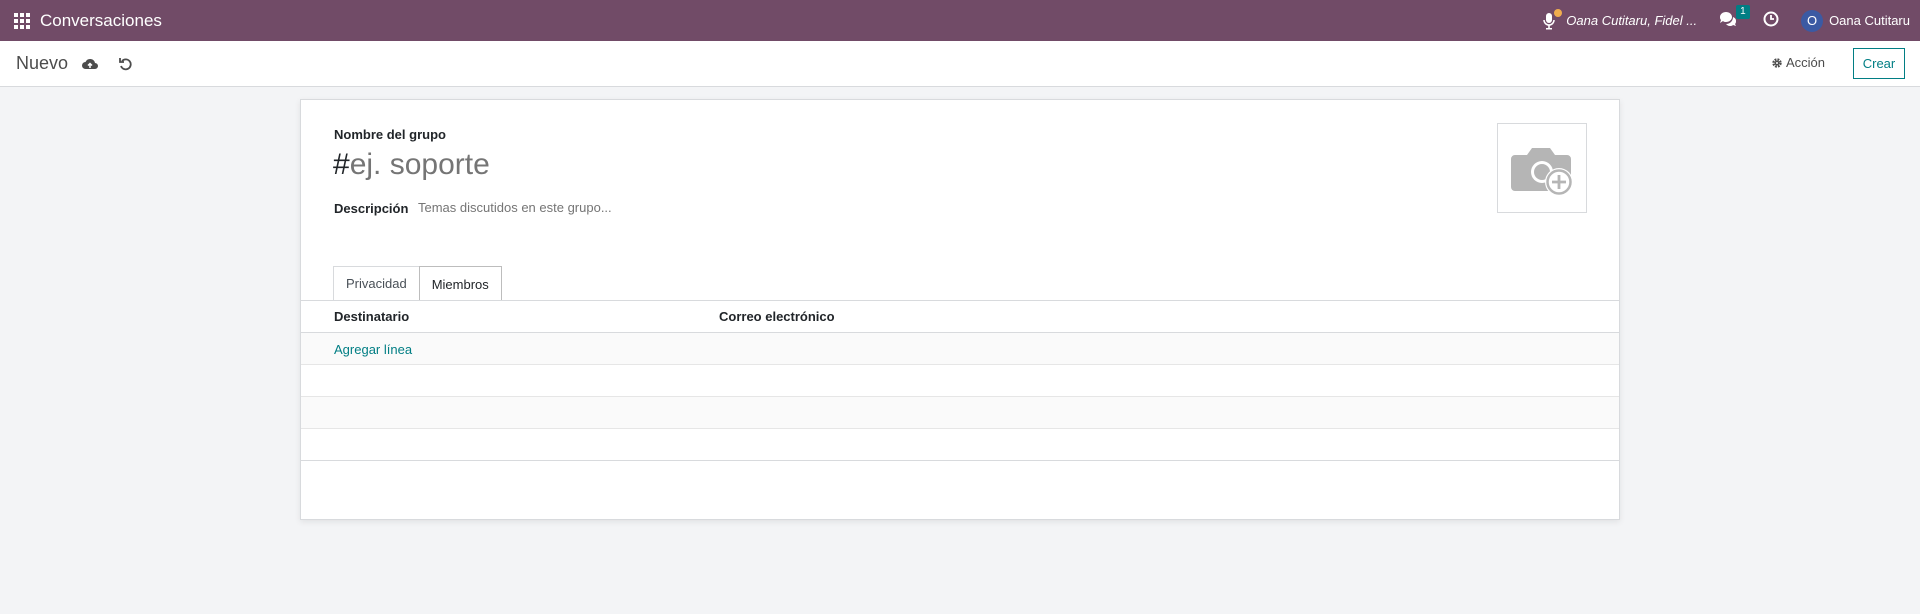 This screenshot has height=614, width=1920. I want to click on column-header-recipient: Destinatario, so click(371, 316).